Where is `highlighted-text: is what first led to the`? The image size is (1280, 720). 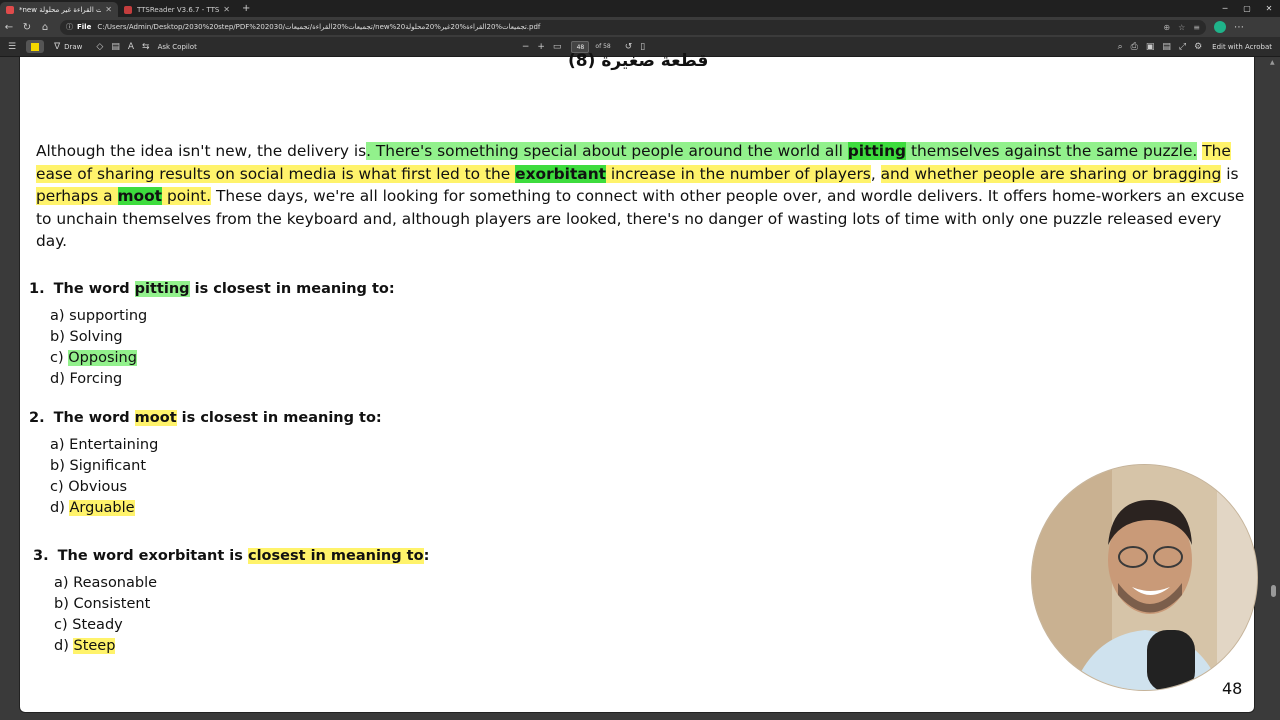 highlighted-text: is what first led to the is located at coordinates (428, 173).